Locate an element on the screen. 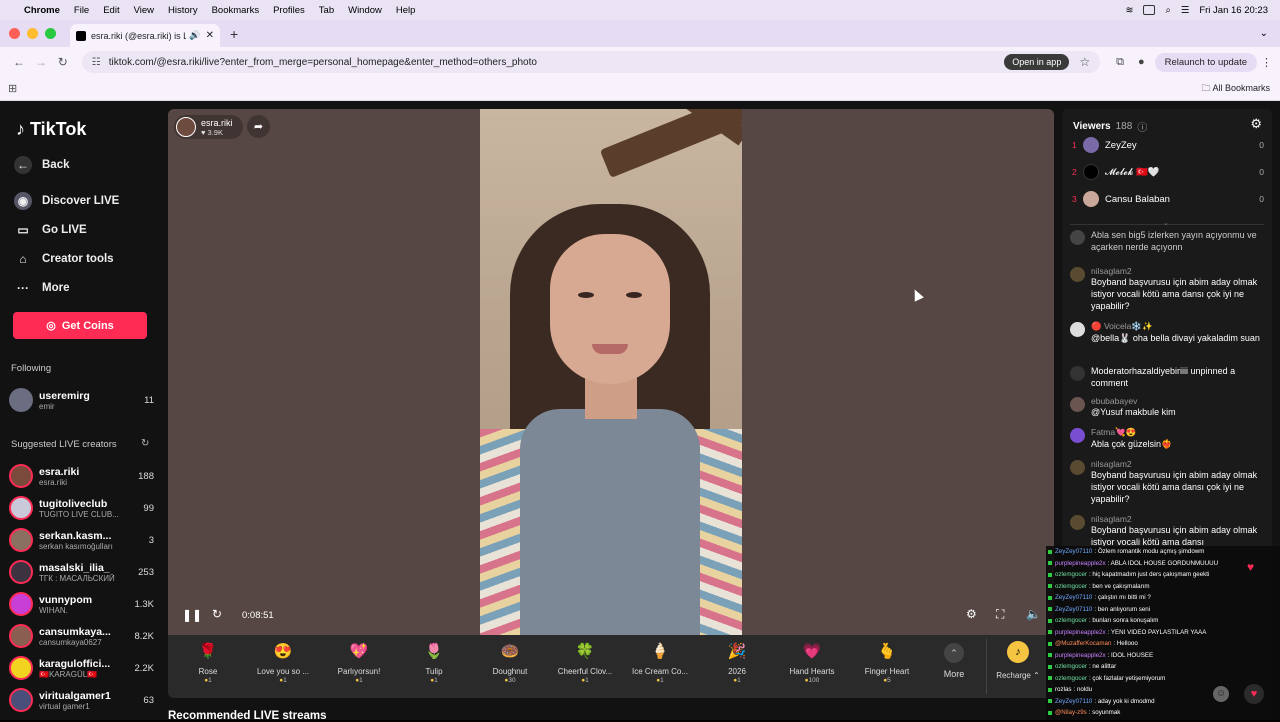 The width and height of the screenshot is (1280, 722). gift-item: 🍦 Ice Cream Co... ●1 is located at coordinates (660, 662).